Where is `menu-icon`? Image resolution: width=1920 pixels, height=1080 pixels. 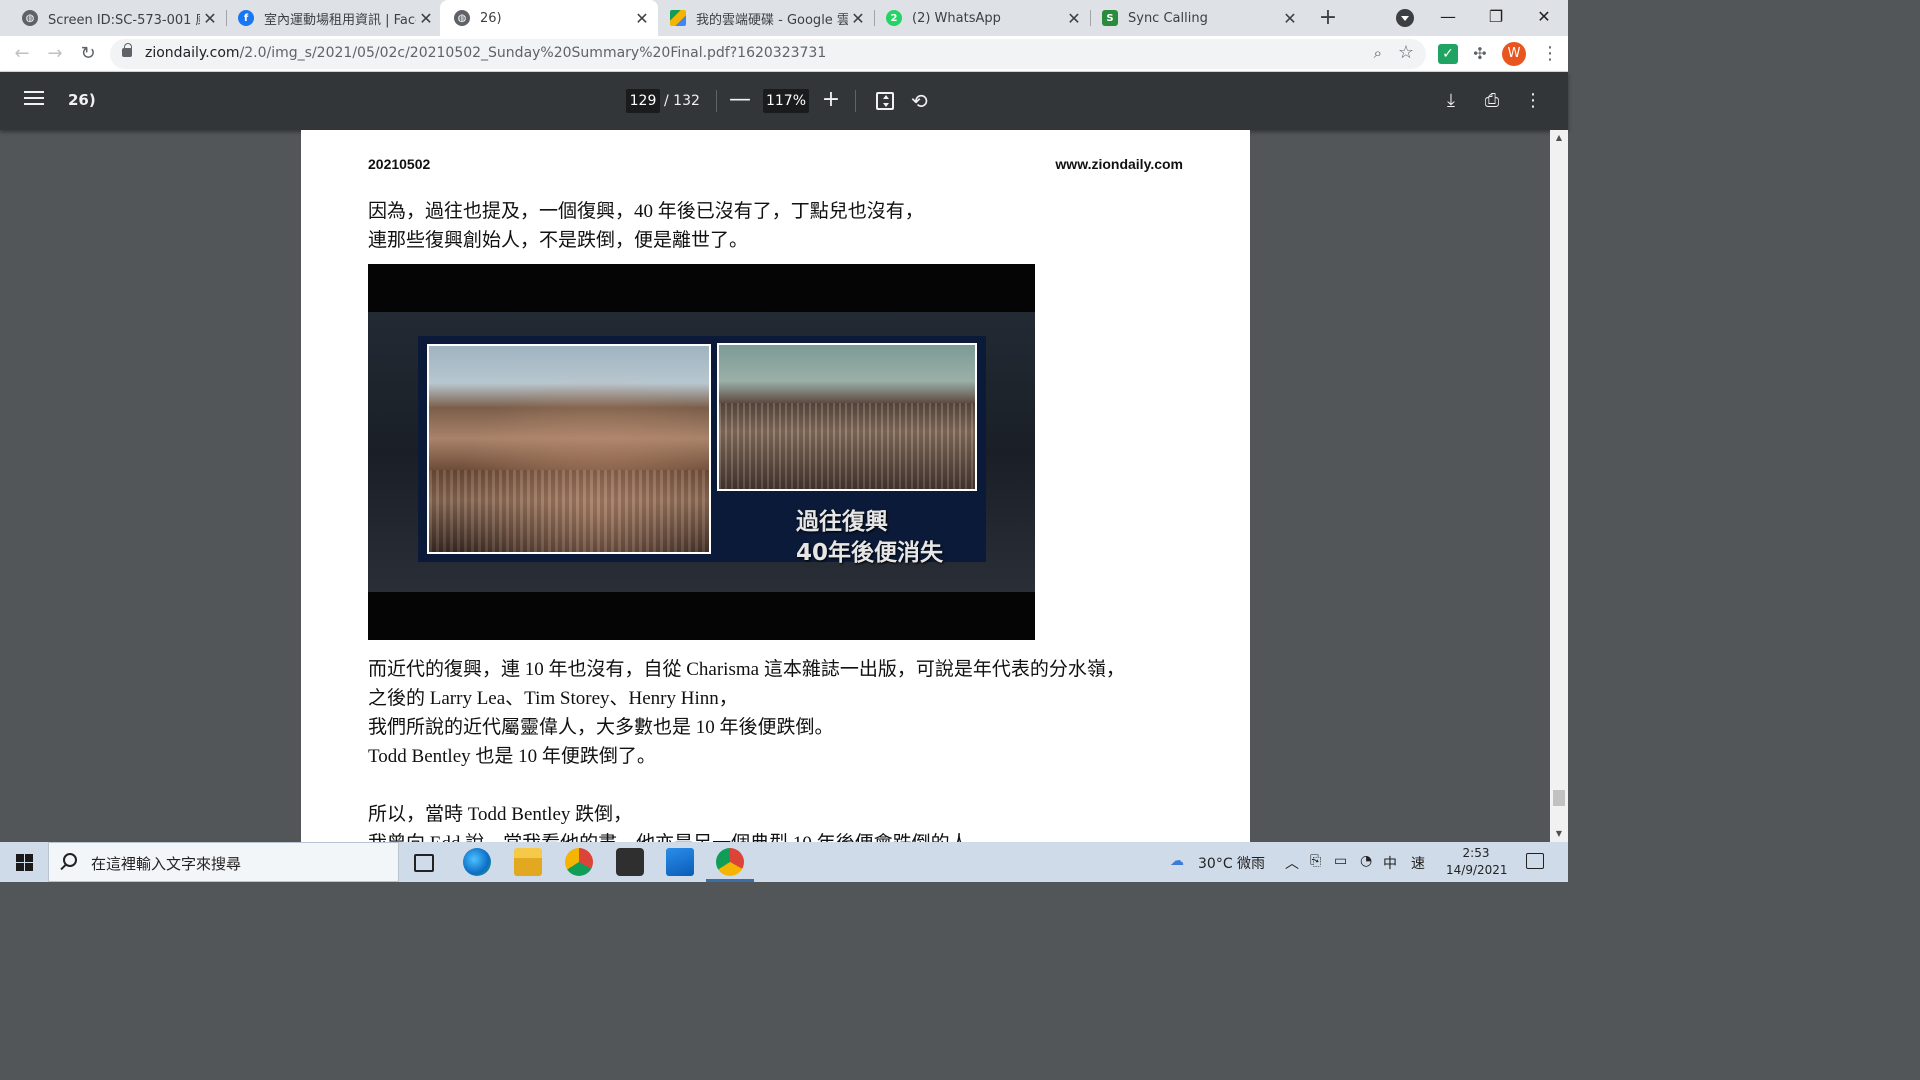 menu-icon is located at coordinates (34, 99).